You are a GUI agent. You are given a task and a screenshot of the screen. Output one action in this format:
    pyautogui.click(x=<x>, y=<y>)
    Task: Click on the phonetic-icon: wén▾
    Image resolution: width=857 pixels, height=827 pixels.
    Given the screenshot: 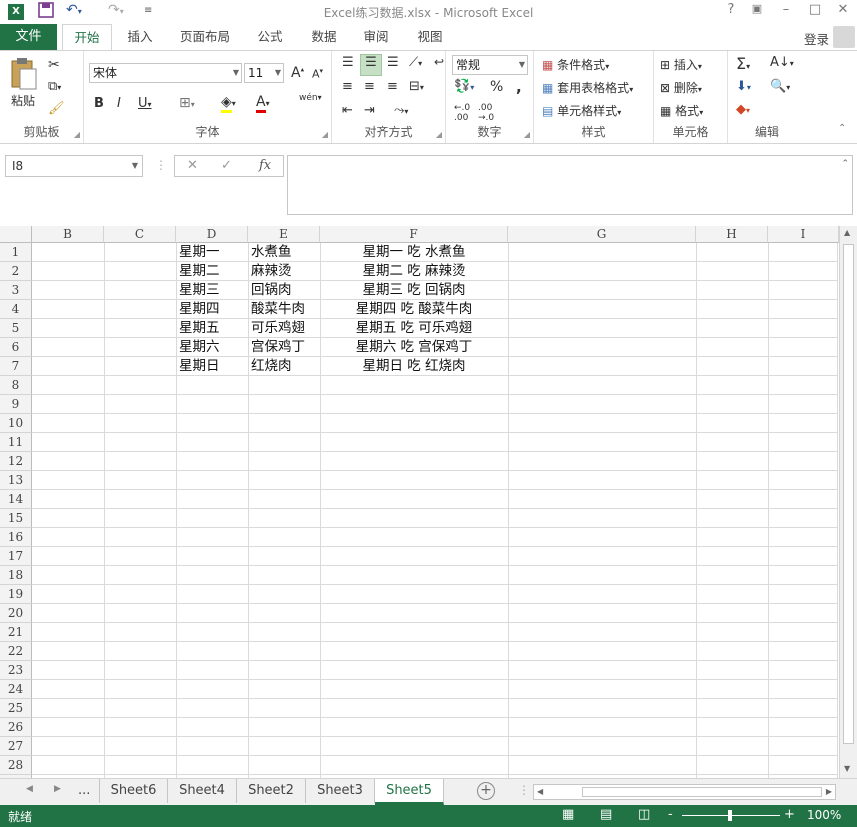 What is the action you would take?
    pyautogui.click(x=310, y=98)
    